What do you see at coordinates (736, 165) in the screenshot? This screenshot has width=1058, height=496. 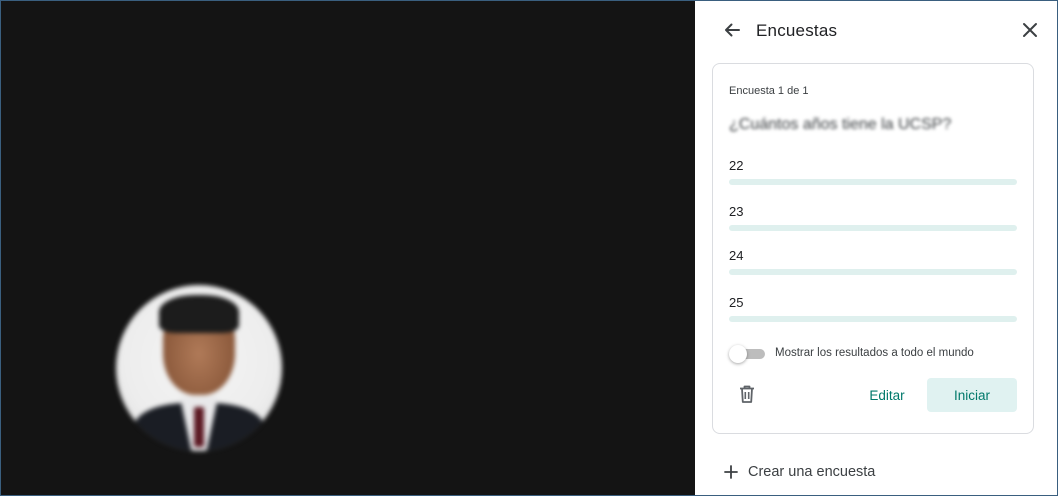 I see `poll-option-label: 22` at bounding box center [736, 165].